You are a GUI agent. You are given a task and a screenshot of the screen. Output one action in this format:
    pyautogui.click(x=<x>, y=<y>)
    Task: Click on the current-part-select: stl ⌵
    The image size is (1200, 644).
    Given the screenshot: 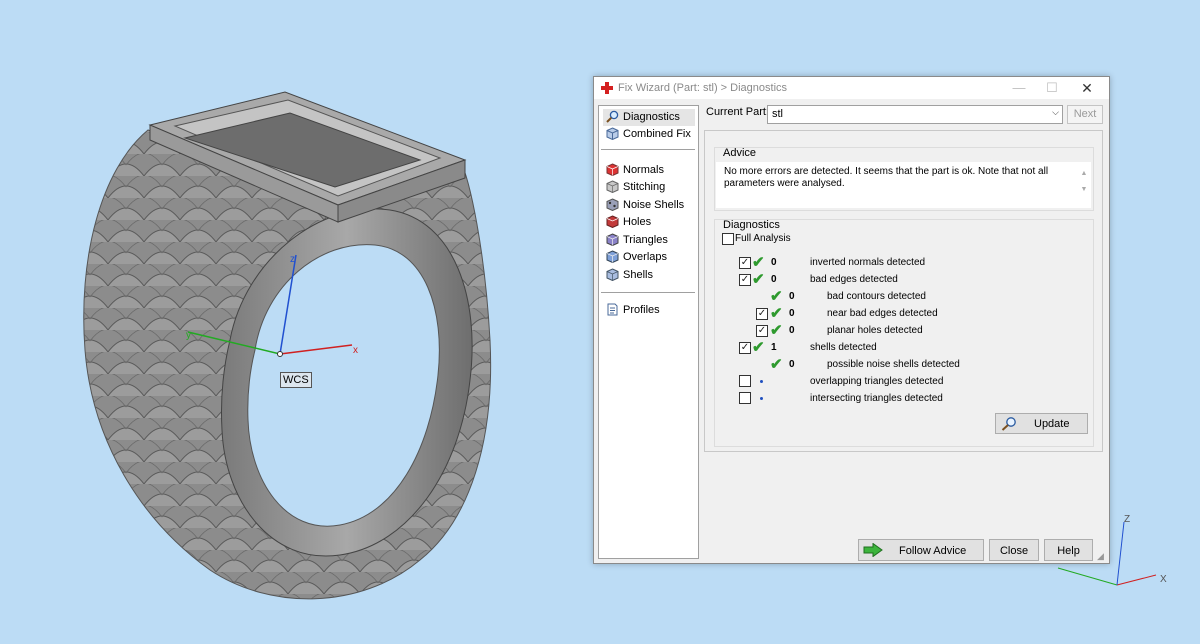 What is the action you would take?
    pyautogui.click(x=915, y=114)
    